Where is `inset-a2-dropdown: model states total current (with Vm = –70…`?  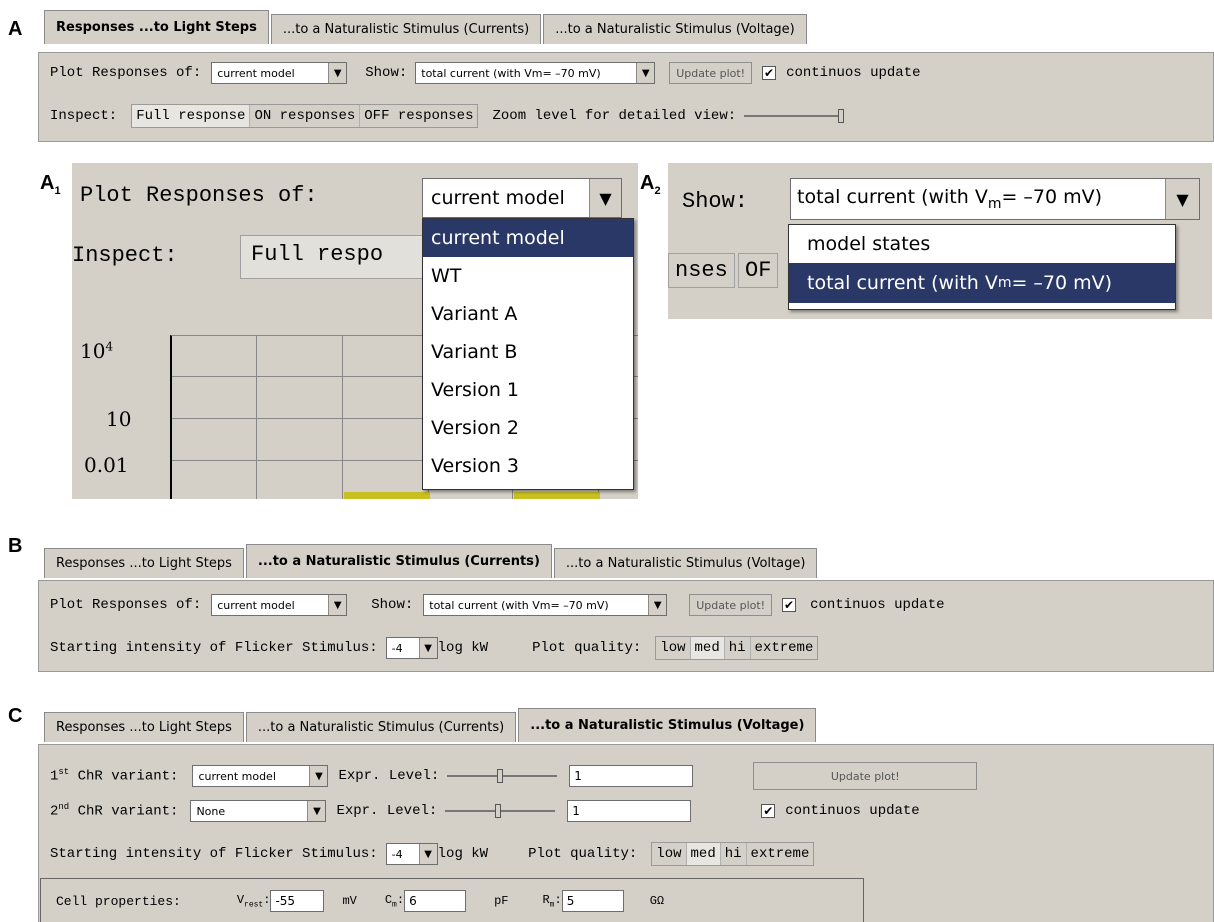 inset-a2-dropdown: model states total current (with Vm = –70… is located at coordinates (982, 267).